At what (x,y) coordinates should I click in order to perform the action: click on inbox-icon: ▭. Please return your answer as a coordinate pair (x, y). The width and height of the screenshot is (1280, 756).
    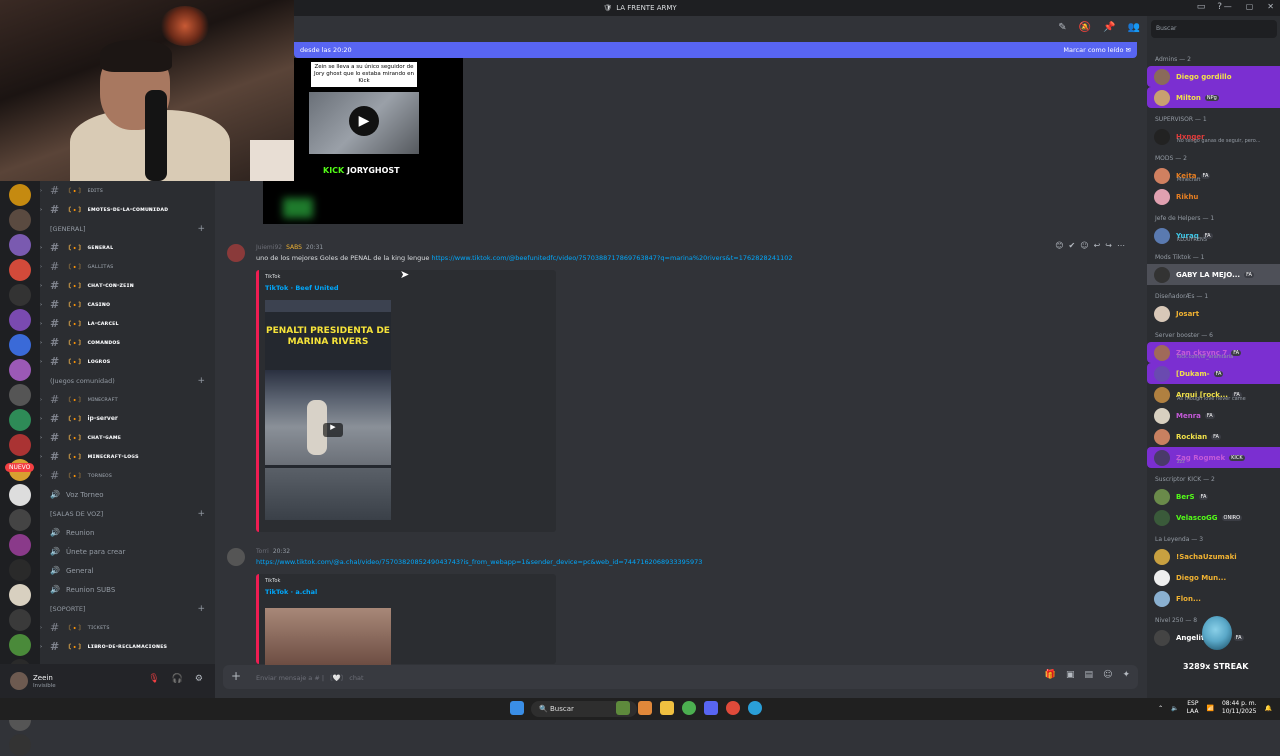
    Looking at the image, I should click on (1201, 7).